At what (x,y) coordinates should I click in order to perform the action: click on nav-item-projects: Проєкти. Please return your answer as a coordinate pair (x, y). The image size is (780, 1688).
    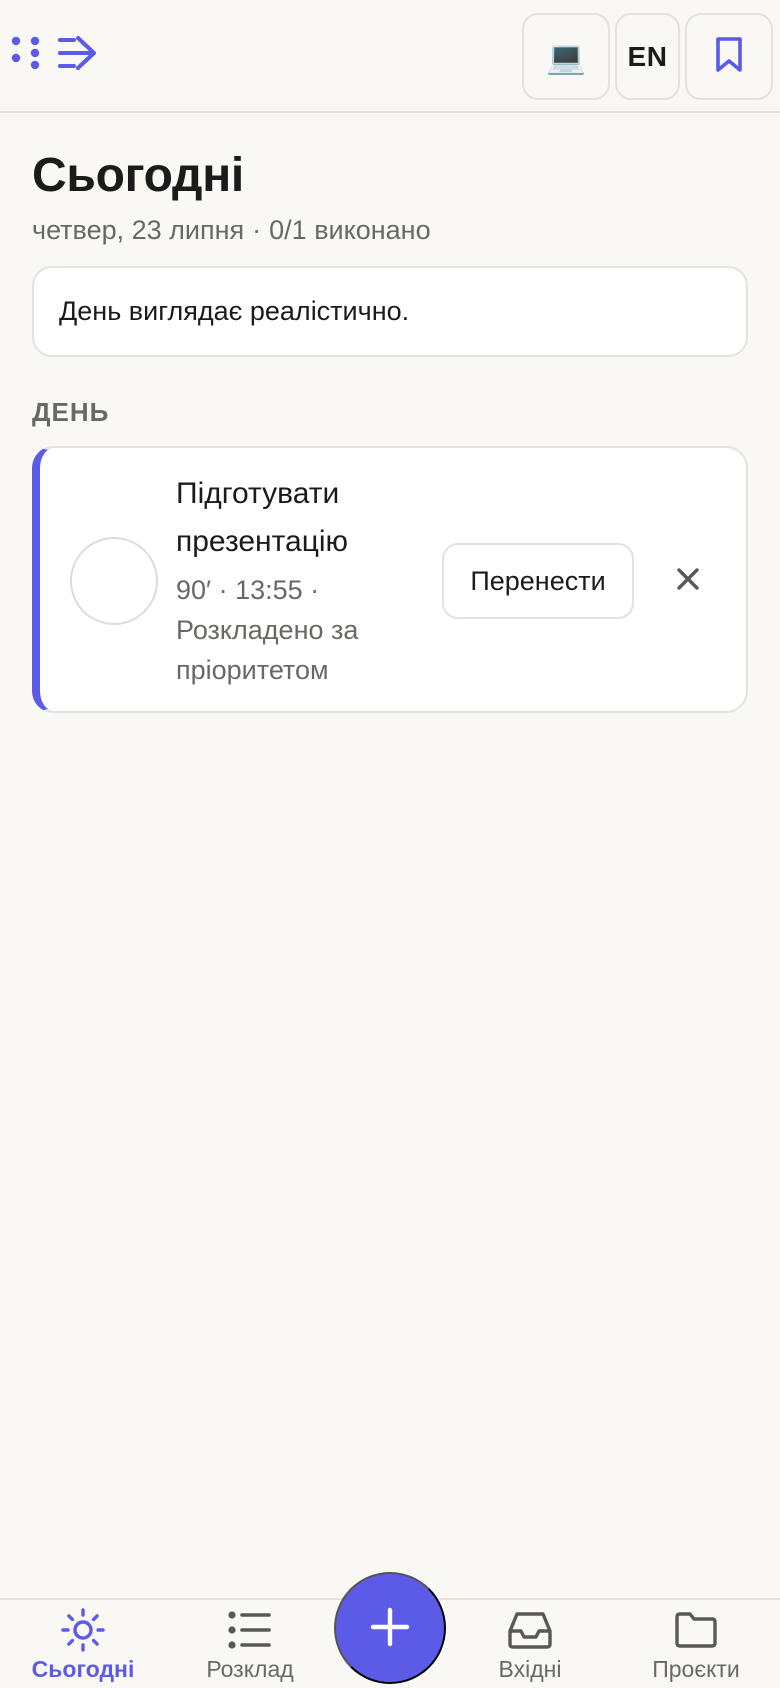
    Looking at the image, I should click on (696, 1644).